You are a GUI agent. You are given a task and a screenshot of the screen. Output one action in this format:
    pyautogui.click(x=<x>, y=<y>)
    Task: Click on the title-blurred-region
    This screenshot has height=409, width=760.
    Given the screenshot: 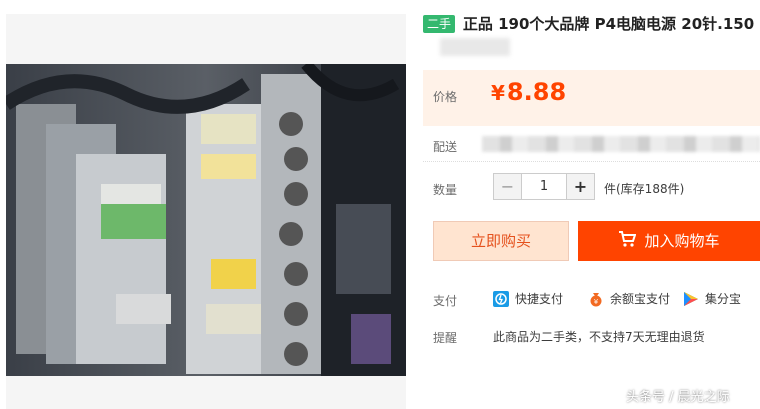 What is the action you would take?
    pyautogui.click(x=475, y=47)
    